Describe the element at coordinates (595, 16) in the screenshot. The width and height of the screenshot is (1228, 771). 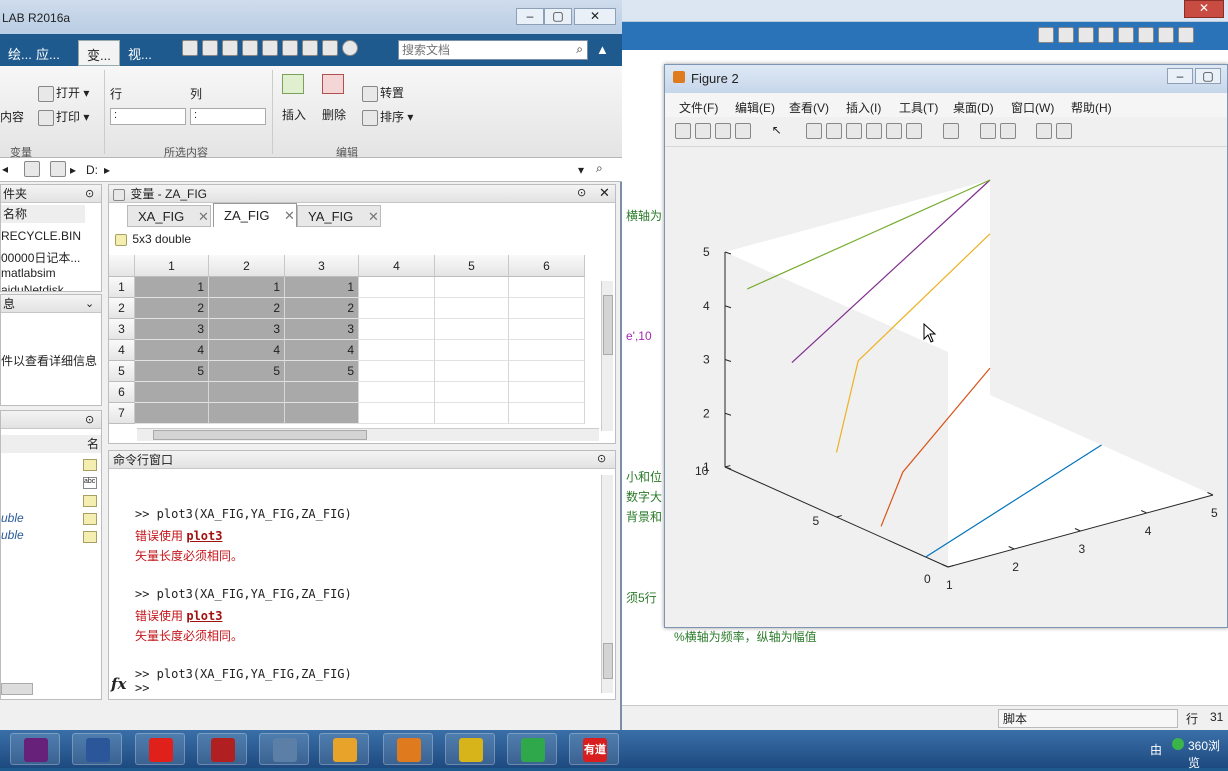
I see `close-button: ✕` at that location.